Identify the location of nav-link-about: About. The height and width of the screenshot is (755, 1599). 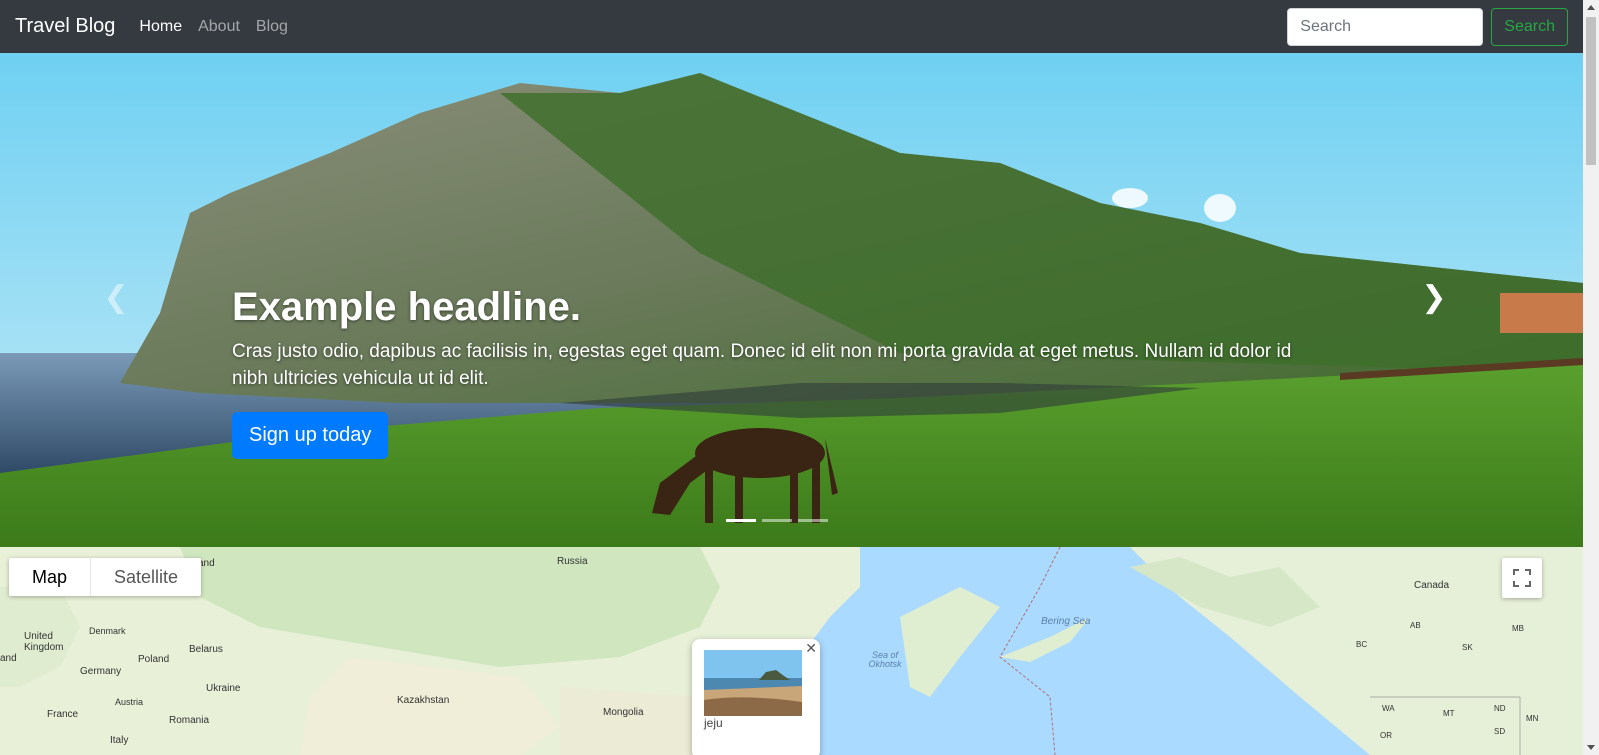
(219, 27).